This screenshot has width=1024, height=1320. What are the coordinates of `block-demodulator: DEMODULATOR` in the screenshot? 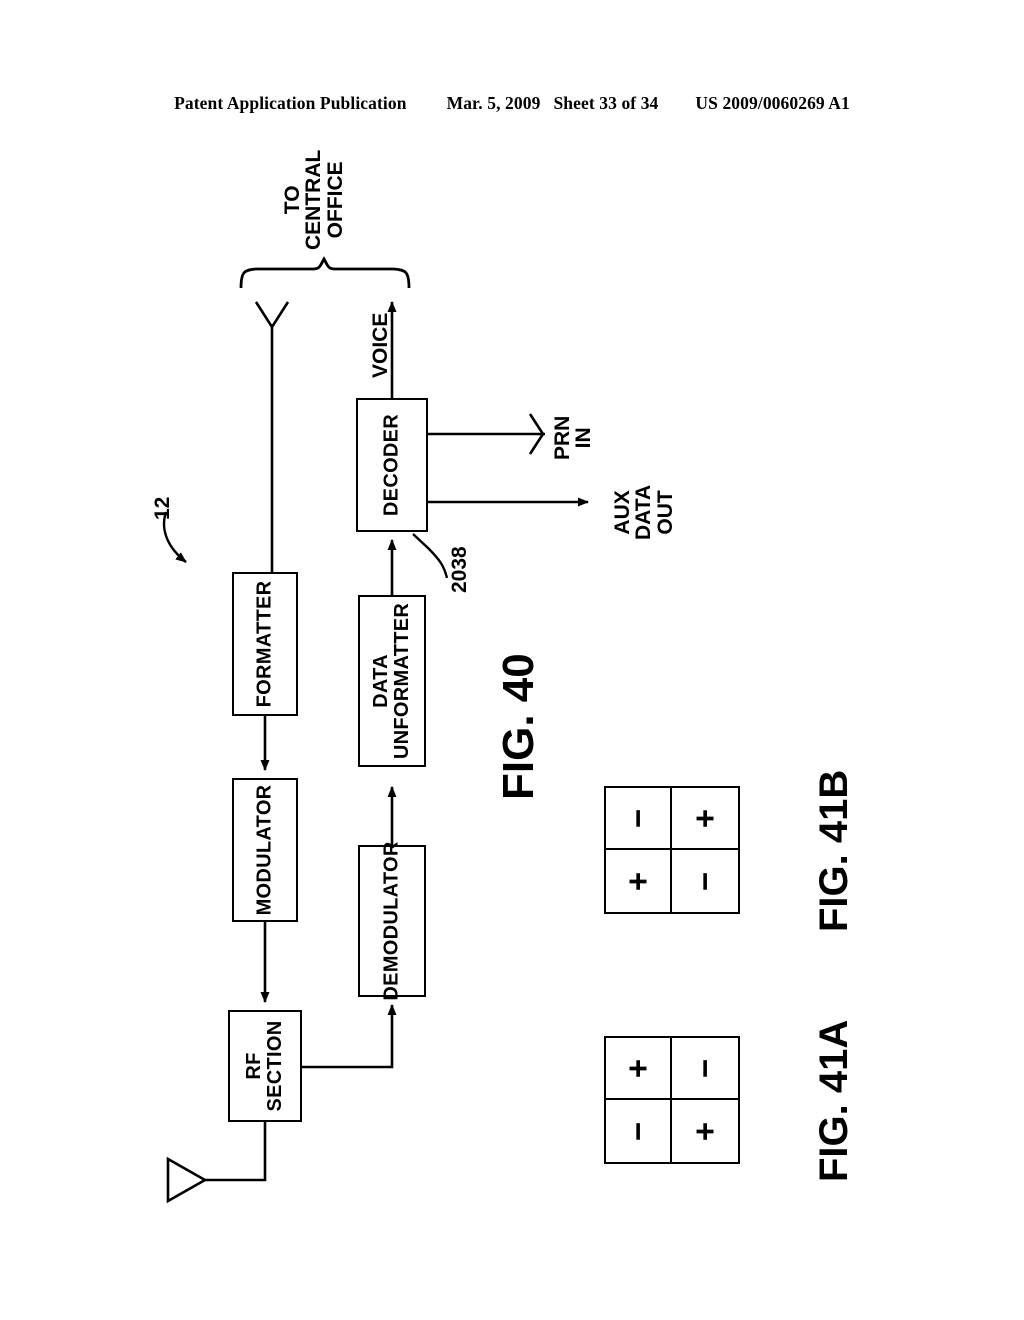 It's located at (392, 921).